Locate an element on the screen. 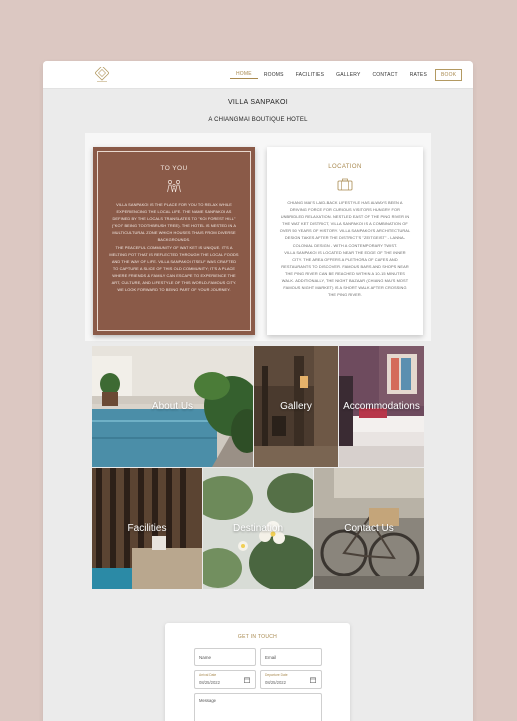 Image resolution: width=517 pixels, height=721 pixels. tile-facilities-label: Facilities is located at coordinates (147, 528).